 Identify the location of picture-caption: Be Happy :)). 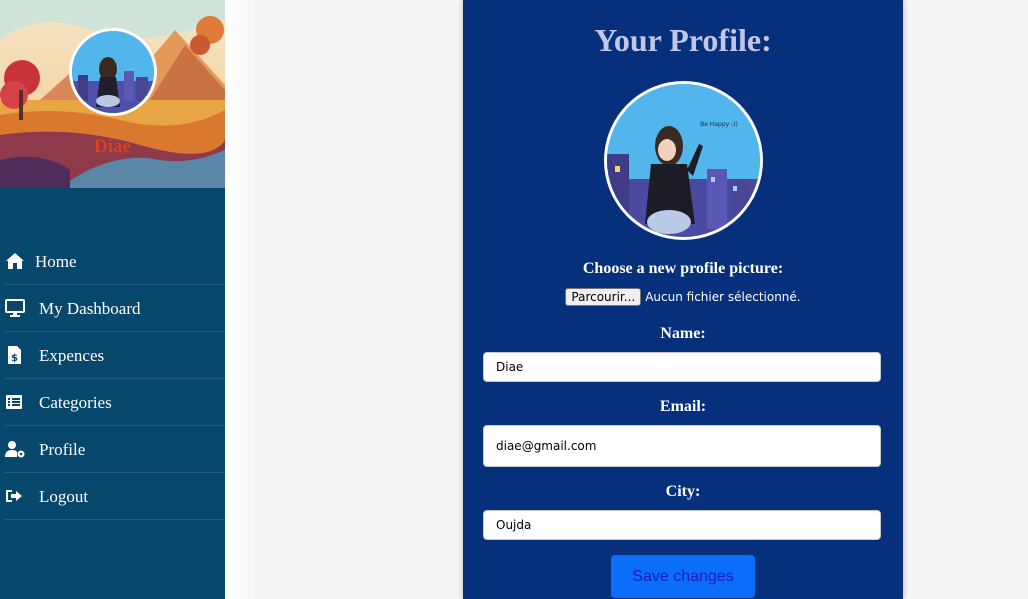
(719, 124).